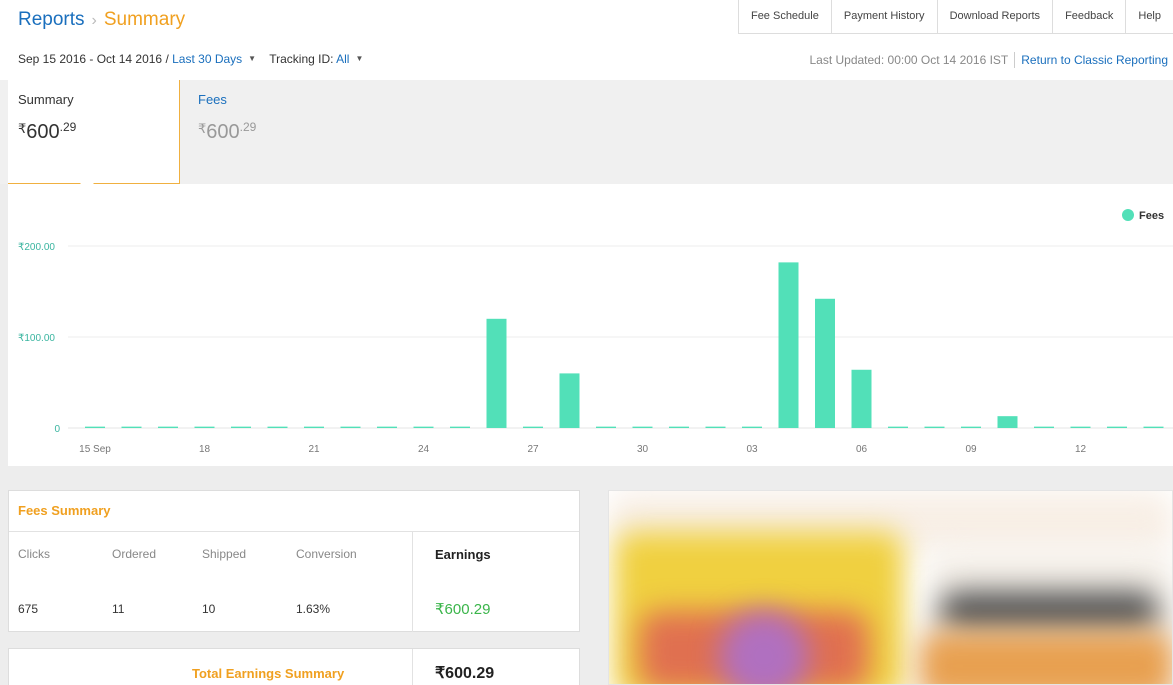 This screenshot has height=685, width=1173. I want to click on x-tick-label: 24, so click(424, 449).